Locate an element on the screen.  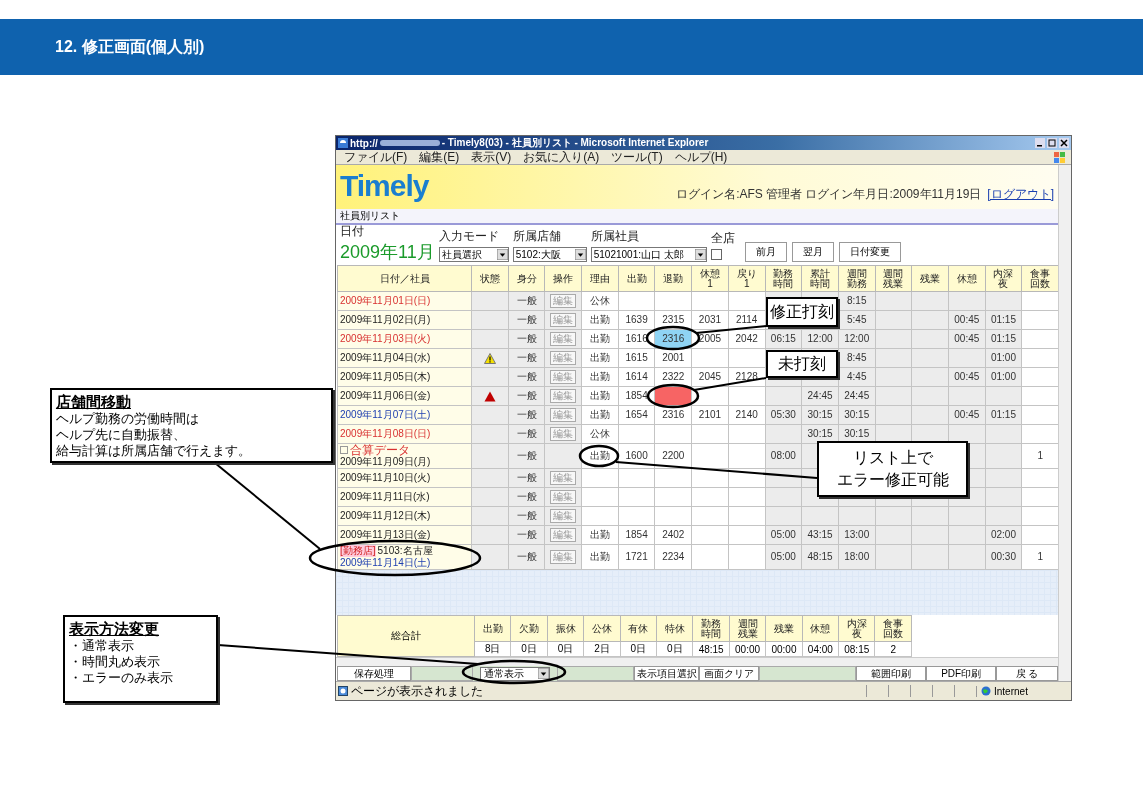
table-cell: 18:00 is located at coordinates (857, 556).